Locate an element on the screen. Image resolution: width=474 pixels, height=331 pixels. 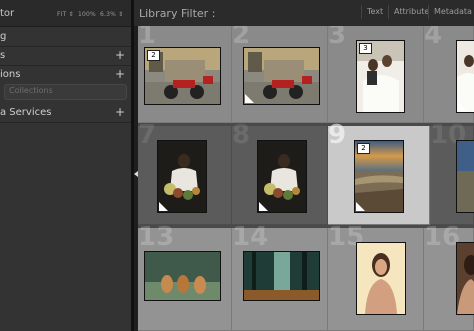
dogs-photo is located at coordinates (182, 276).